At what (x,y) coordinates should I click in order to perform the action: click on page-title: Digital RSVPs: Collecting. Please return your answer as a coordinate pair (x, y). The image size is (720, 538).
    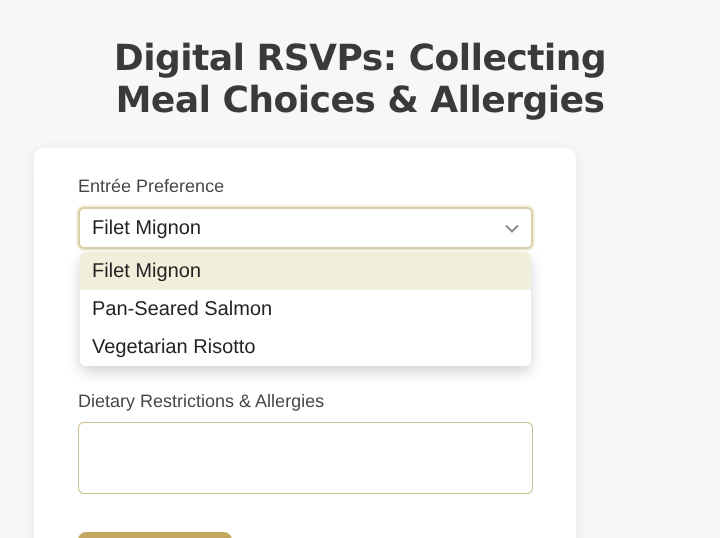
    Looking at the image, I should click on (360, 59).